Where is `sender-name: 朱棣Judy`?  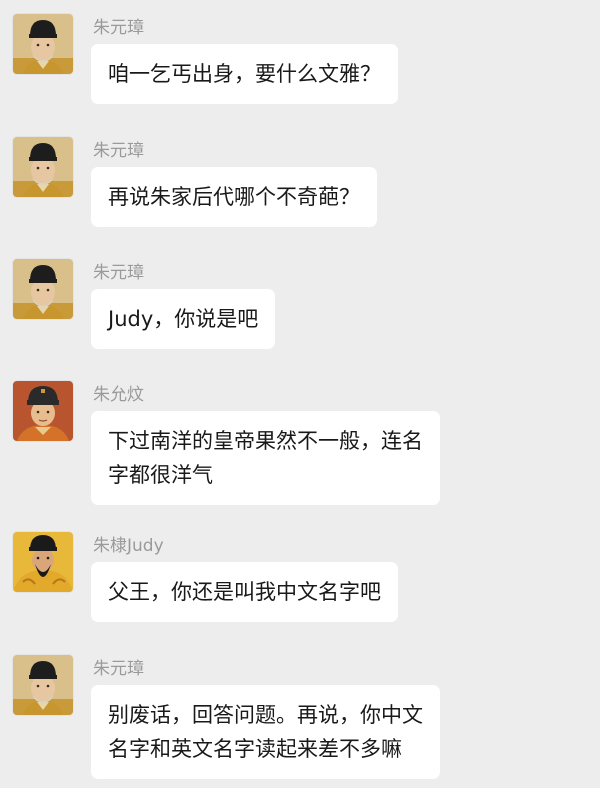 sender-name: 朱棣Judy is located at coordinates (128, 546).